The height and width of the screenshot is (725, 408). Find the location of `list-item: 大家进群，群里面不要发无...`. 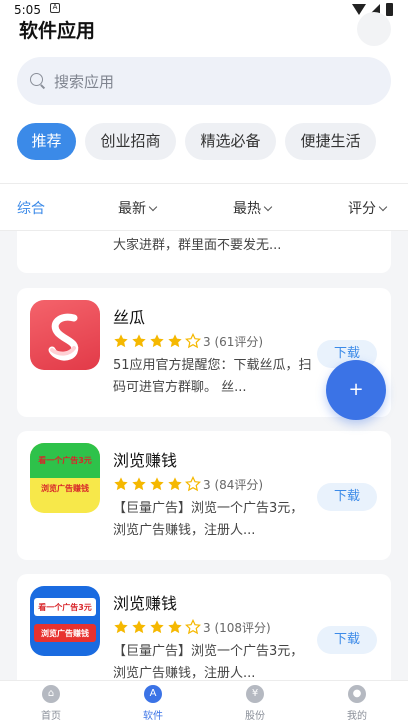

list-item: 大家进群，群里面不要发无... is located at coordinates (204, 252).